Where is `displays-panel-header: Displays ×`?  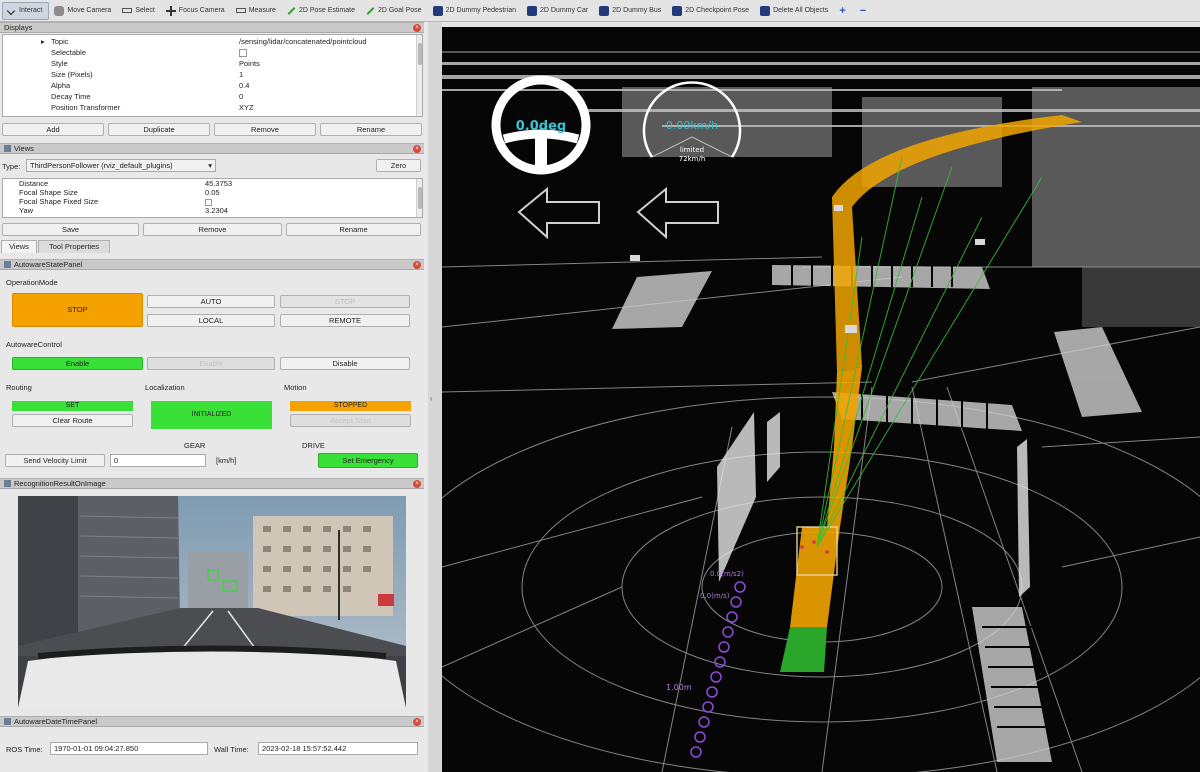 displays-panel-header: Displays × is located at coordinates (212, 27).